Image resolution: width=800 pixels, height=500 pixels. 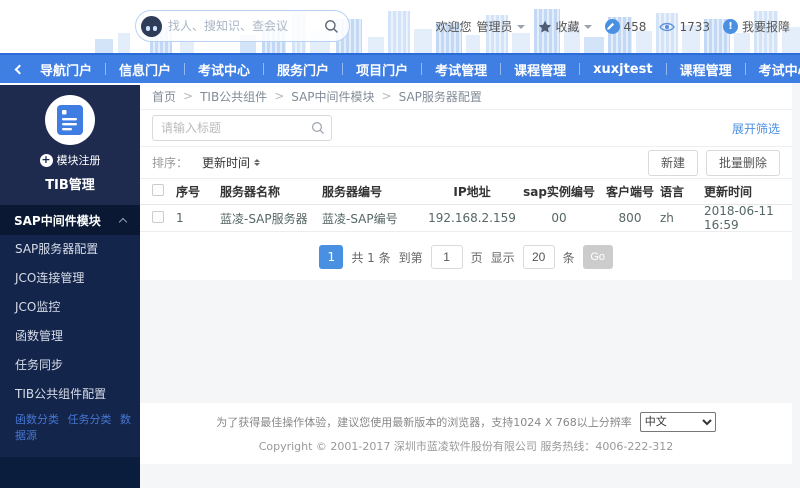 I want to click on app-title: TIB管理, so click(x=70, y=185).